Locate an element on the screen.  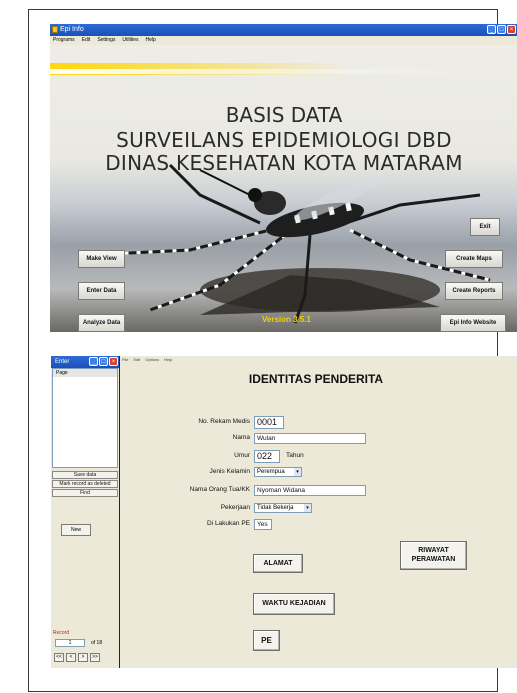
heading-dinas: DINAS KESEHATAN KOTA MATARAM is located at coordinates (284, 163).